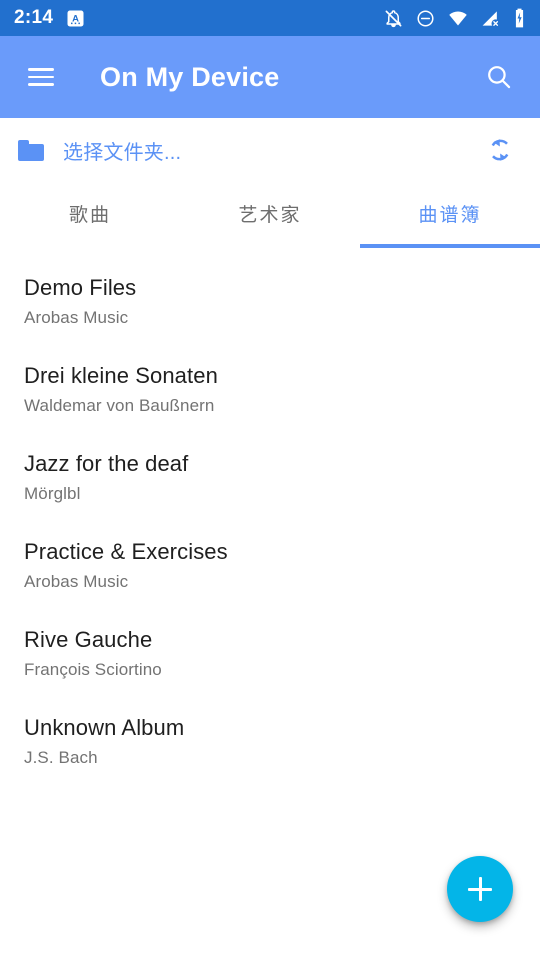  I want to click on list-item: Rive Gauche François Sciortino, so click(270, 656).